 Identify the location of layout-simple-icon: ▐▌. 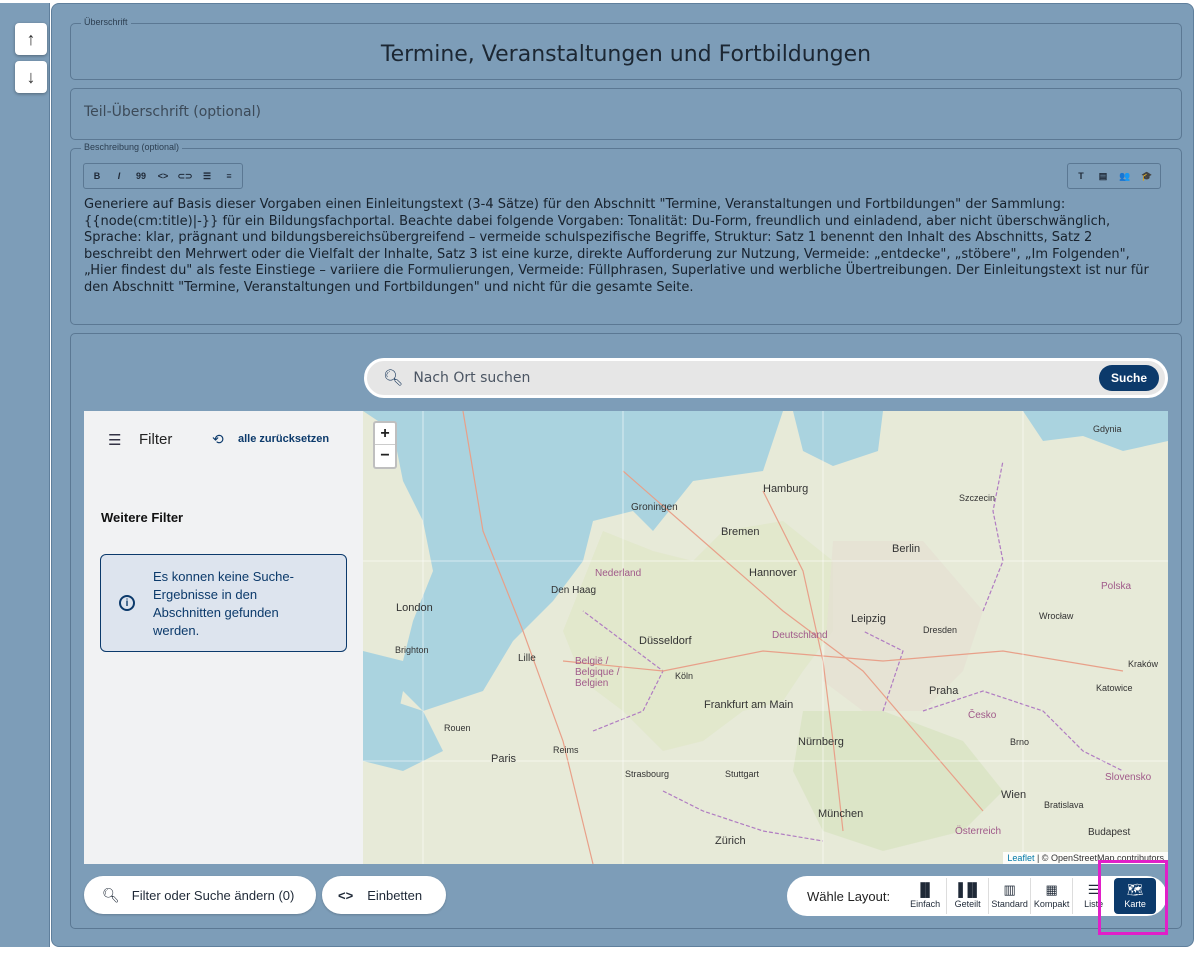
(925, 889).